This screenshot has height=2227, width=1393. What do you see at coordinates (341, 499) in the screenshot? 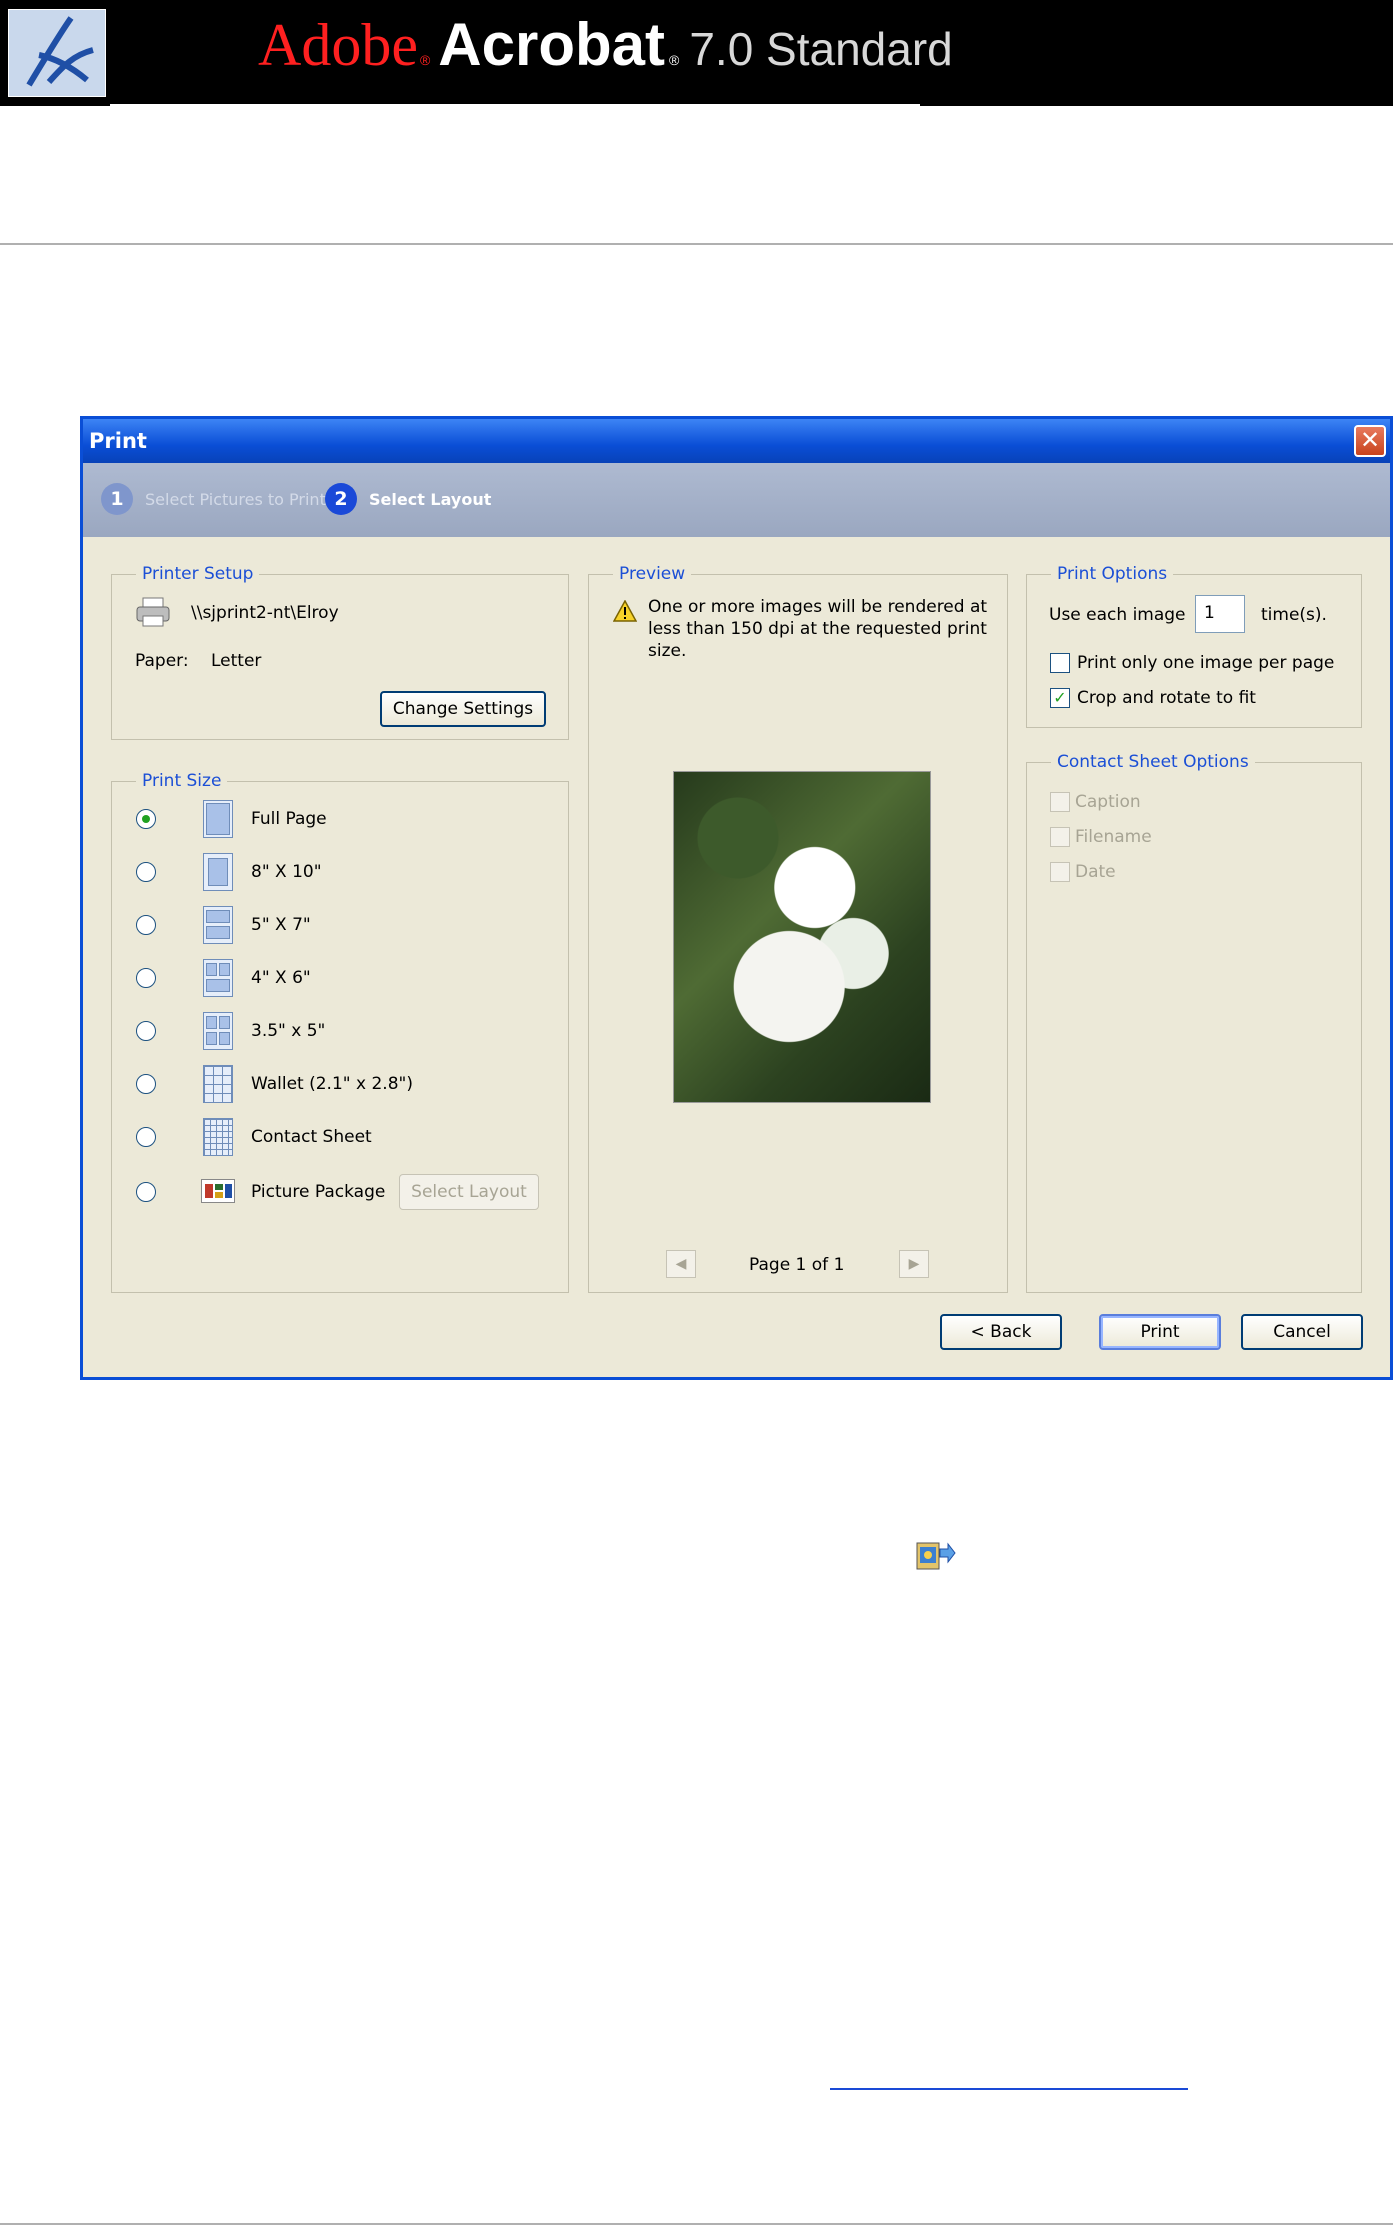
I see `step-number-2: 2` at bounding box center [341, 499].